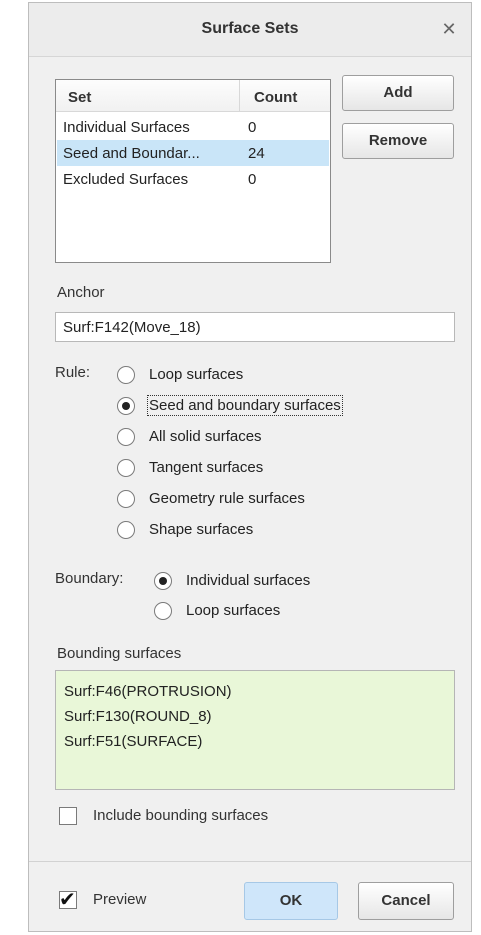 Image resolution: width=481 pixels, height=935 pixels. I want to click on set-table-header: Set Count, so click(193, 96).